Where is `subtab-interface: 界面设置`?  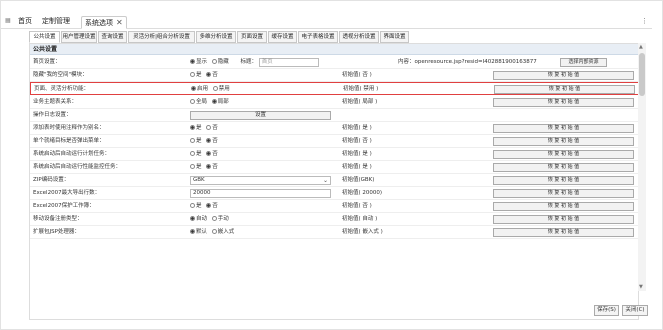
subtab-interface: 界面设置 is located at coordinates (394, 37).